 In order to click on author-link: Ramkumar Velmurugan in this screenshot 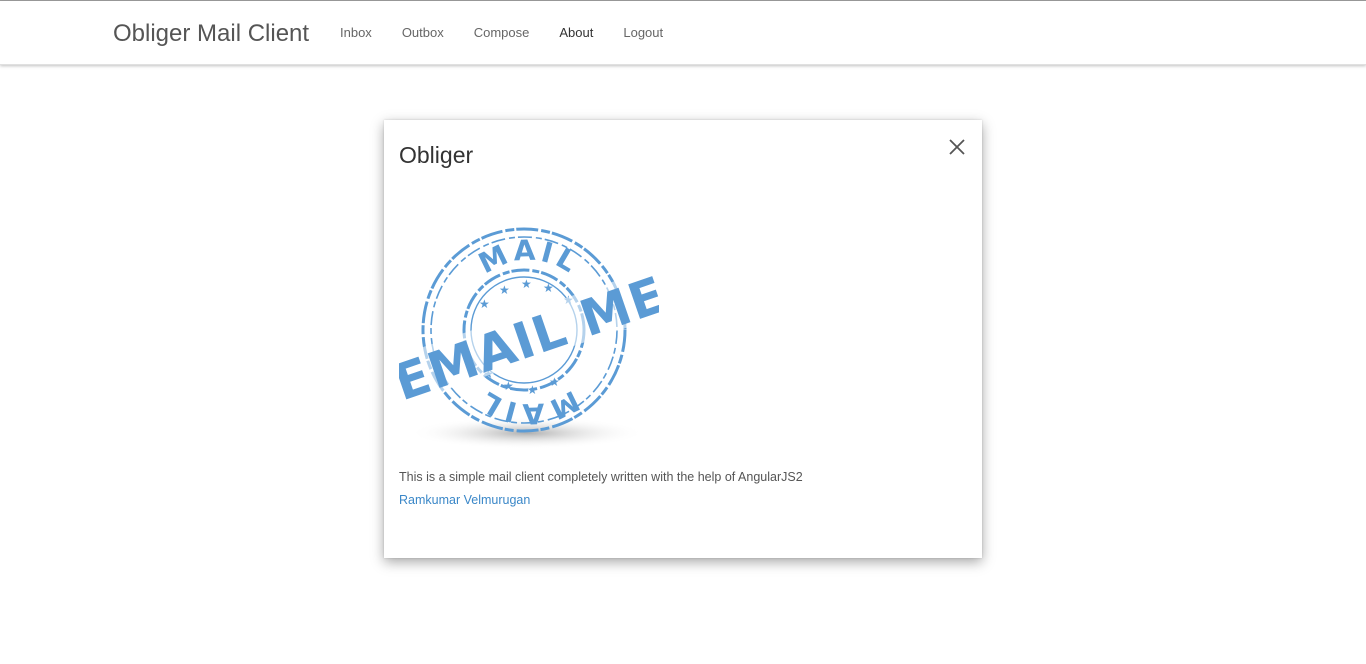, I will do `click(464, 500)`.